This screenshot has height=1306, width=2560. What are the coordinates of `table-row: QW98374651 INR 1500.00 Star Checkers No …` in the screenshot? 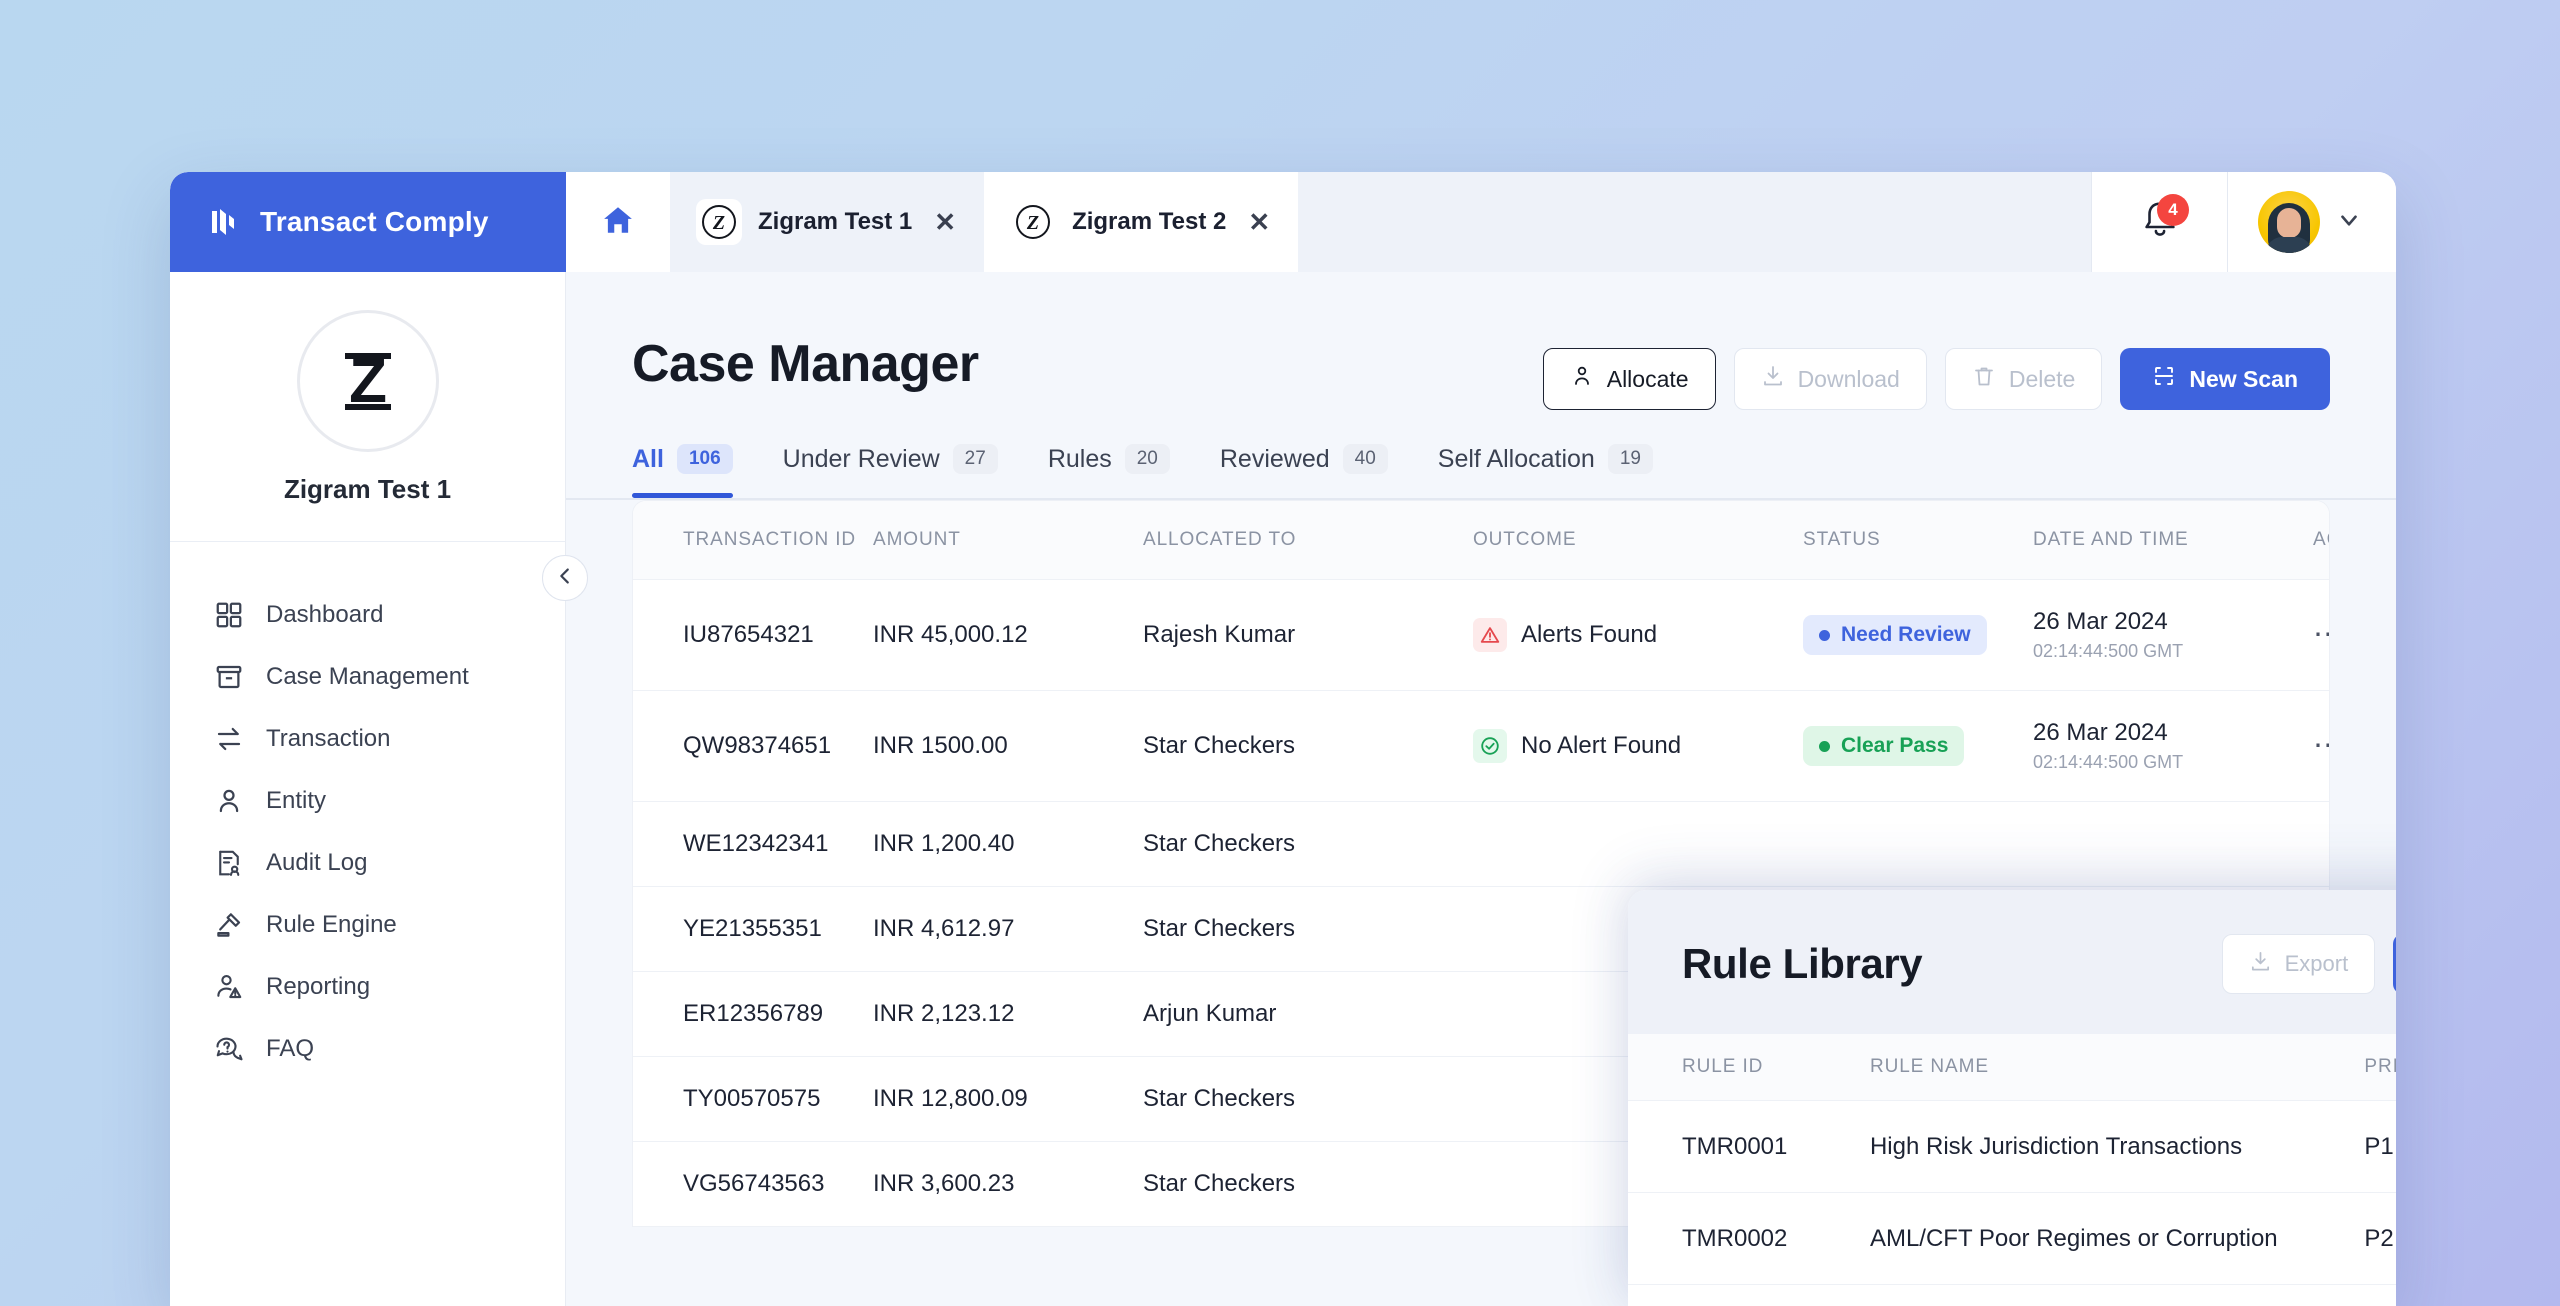 It's located at (1481, 746).